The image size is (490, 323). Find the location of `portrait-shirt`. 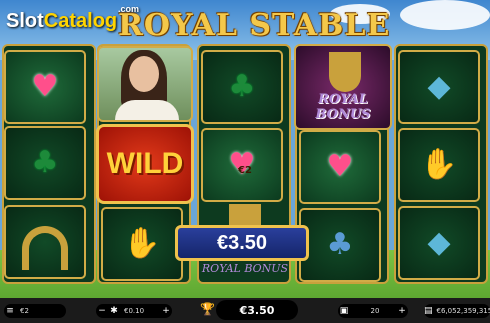

portrait-shirt is located at coordinates (147, 110).